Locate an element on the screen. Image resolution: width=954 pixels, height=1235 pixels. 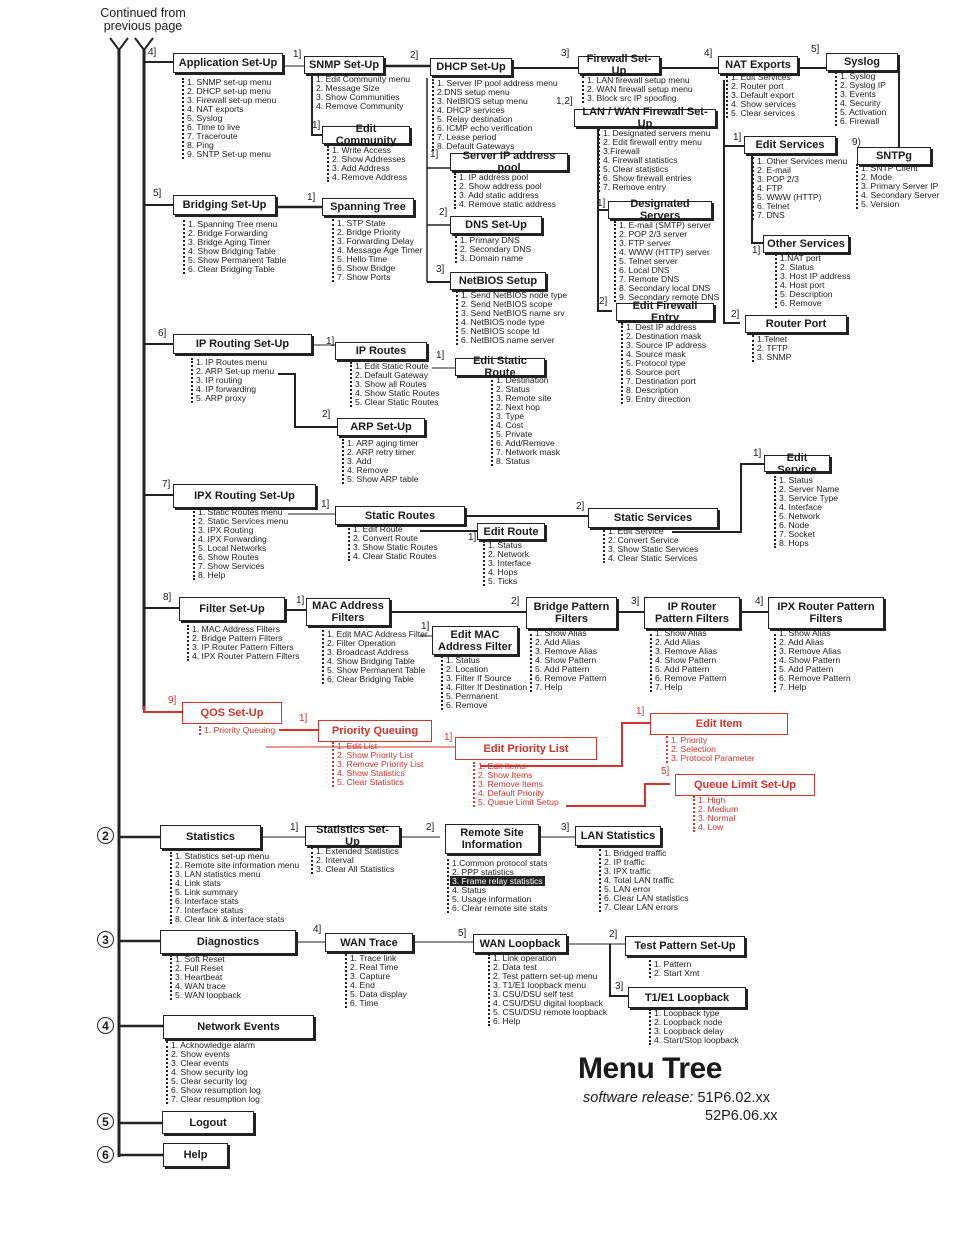
menu-box-filter-setup: Filter Set-Up is located at coordinates (232, 609).